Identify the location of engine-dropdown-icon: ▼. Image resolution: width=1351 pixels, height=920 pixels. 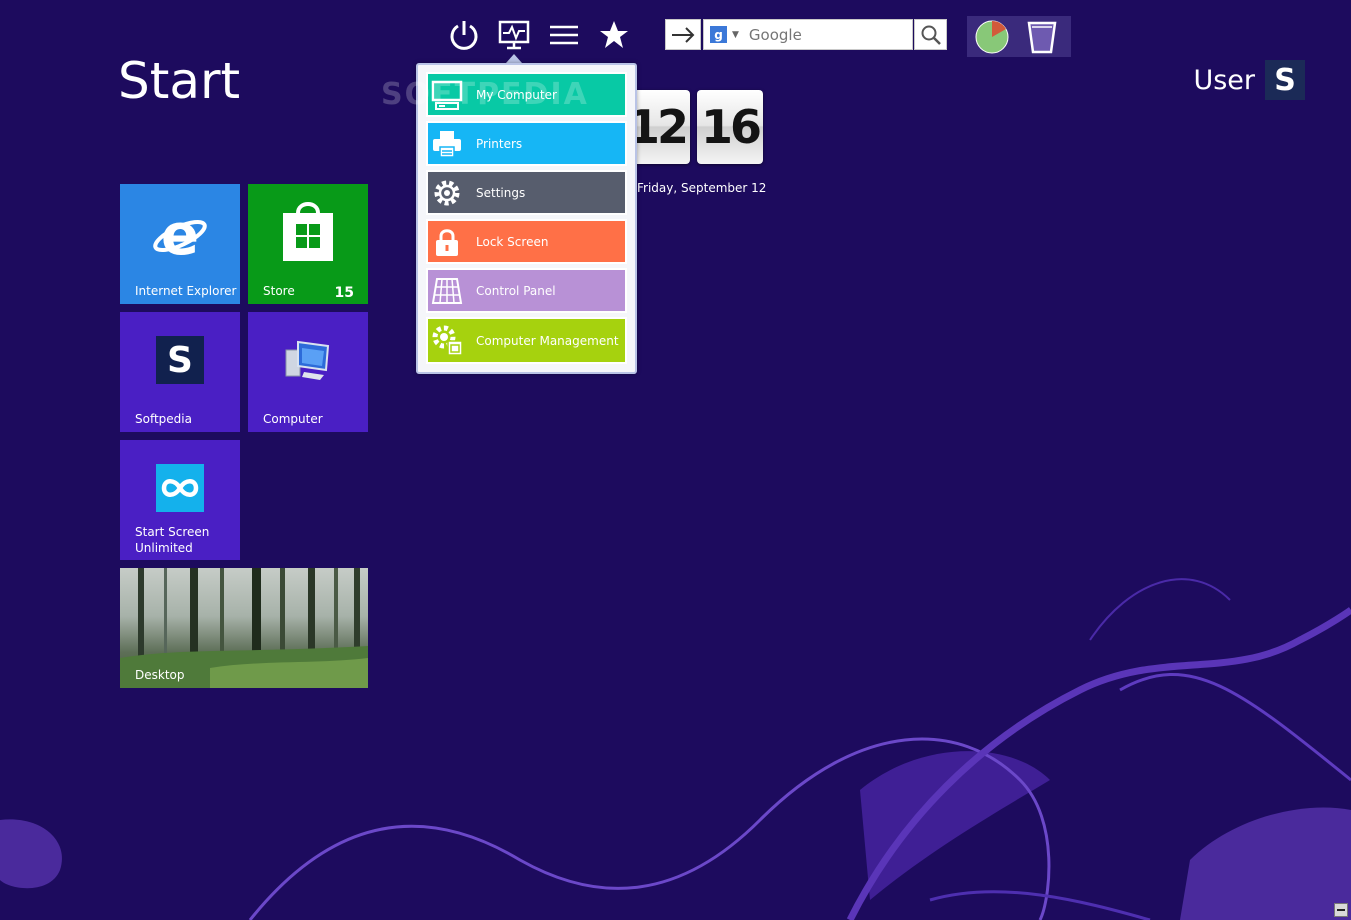
(735, 35).